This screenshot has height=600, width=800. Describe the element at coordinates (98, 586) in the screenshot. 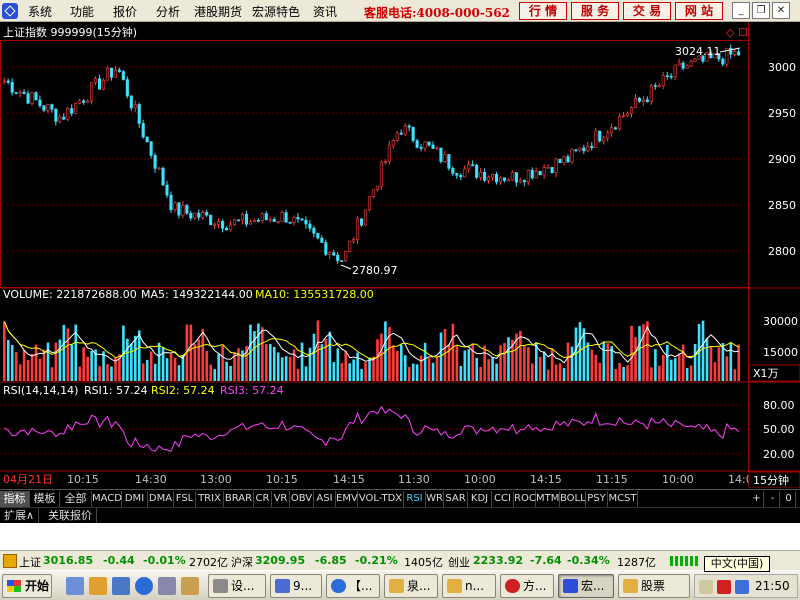

I see `folder-icon` at that location.